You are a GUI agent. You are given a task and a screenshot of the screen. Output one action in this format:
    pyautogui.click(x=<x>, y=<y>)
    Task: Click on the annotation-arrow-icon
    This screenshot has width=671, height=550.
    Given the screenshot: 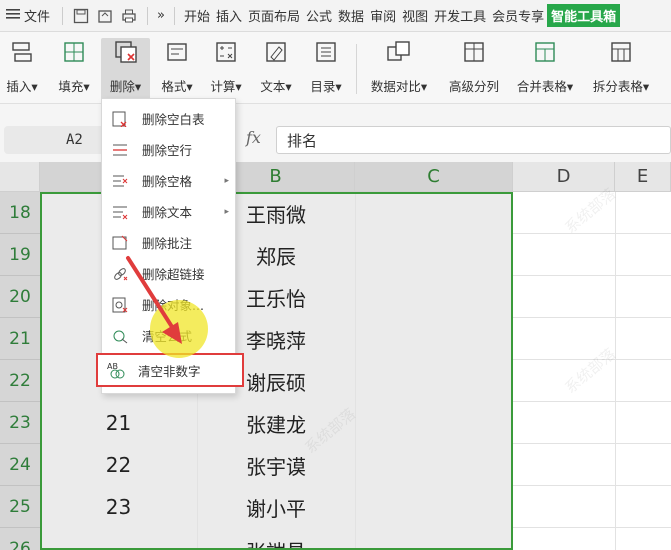 What is the action you would take?
    pyautogui.click(x=154, y=300)
    